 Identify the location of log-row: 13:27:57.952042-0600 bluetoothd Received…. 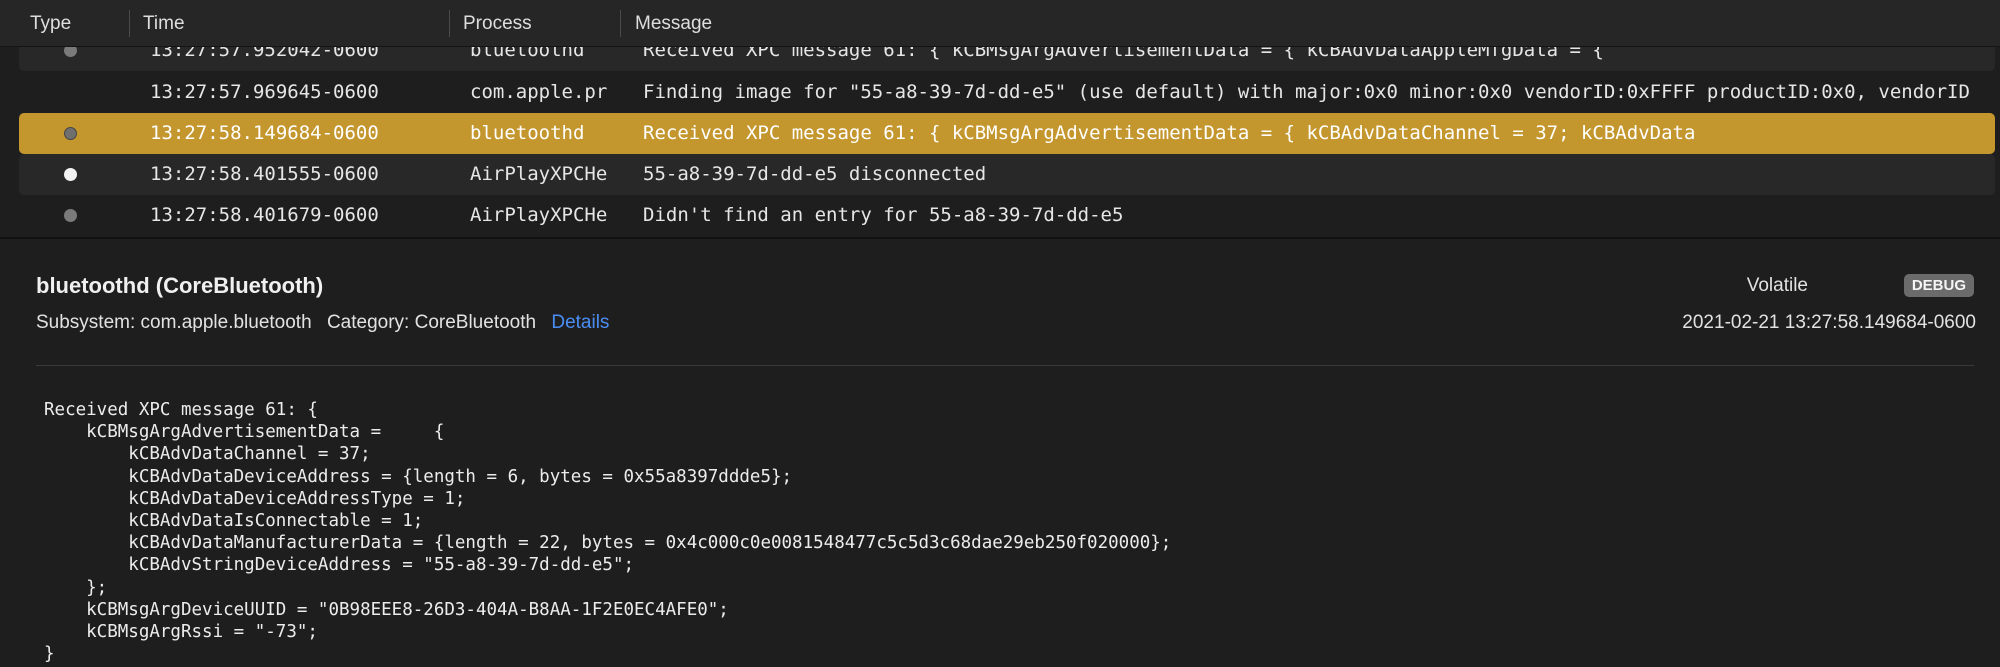
(1007, 59).